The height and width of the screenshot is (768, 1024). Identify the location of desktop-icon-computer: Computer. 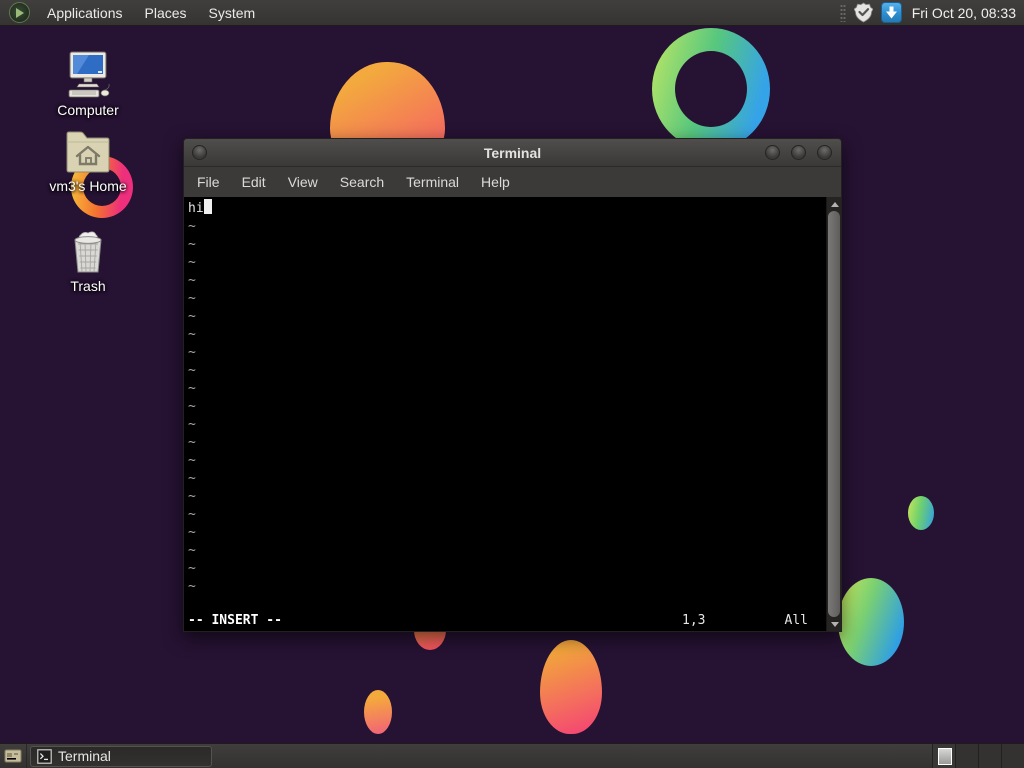
(88, 84).